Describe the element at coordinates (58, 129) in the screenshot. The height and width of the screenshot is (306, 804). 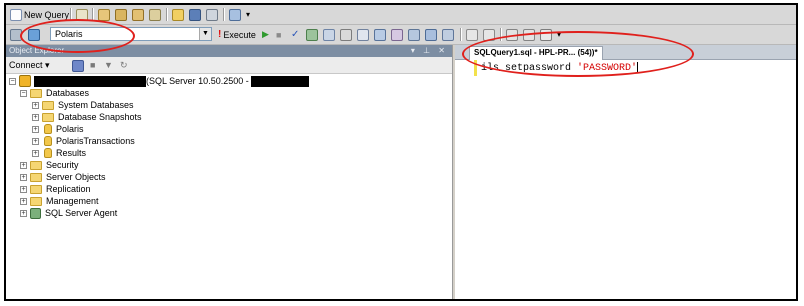
I see `tree-node-polaris: + Polaris` at that location.